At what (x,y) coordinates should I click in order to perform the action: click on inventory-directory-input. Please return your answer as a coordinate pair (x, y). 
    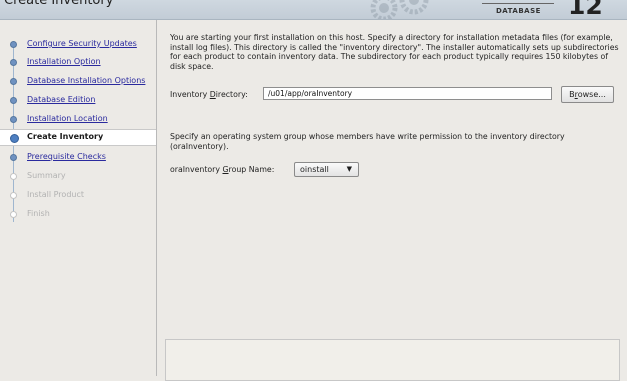
    Looking at the image, I should click on (407, 93).